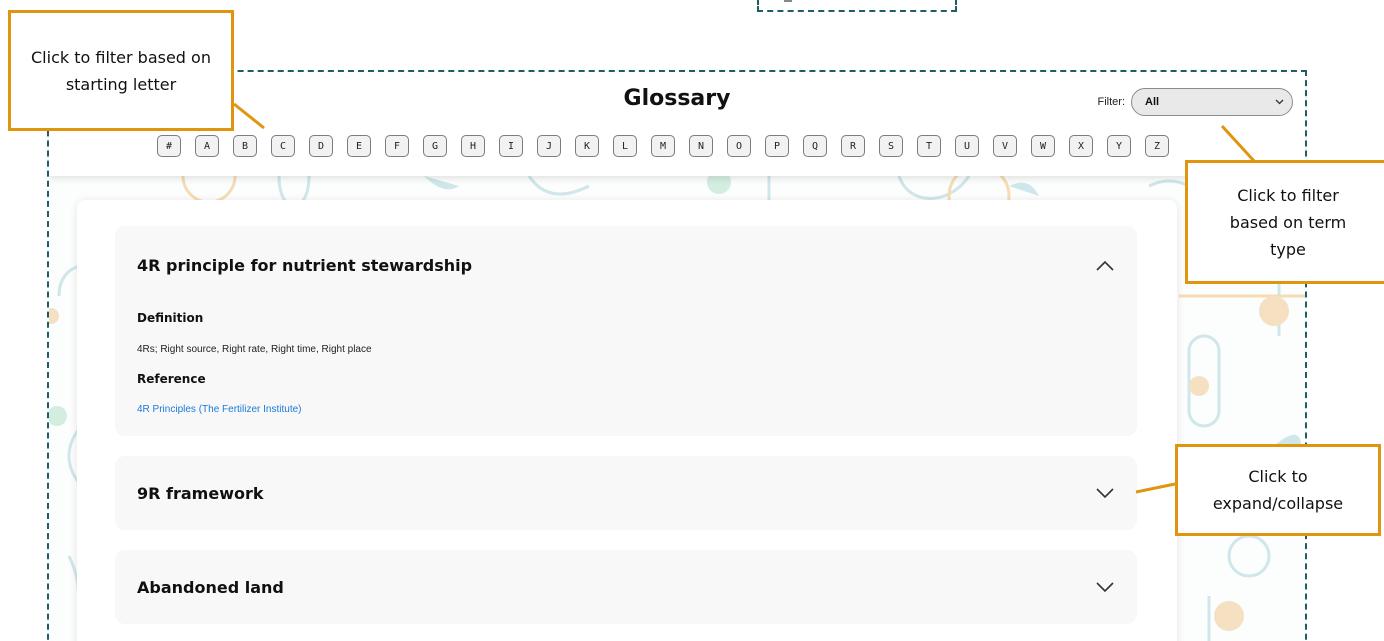 The height and width of the screenshot is (641, 1384). I want to click on letter-button-r: R, so click(853, 146).